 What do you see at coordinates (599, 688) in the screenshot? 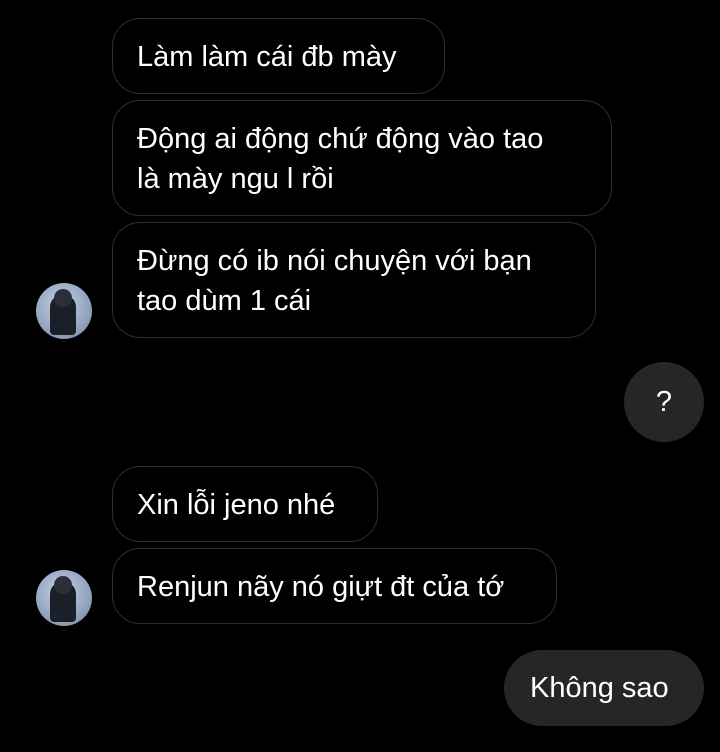
I see `message-text: Không sao` at bounding box center [599, 688].